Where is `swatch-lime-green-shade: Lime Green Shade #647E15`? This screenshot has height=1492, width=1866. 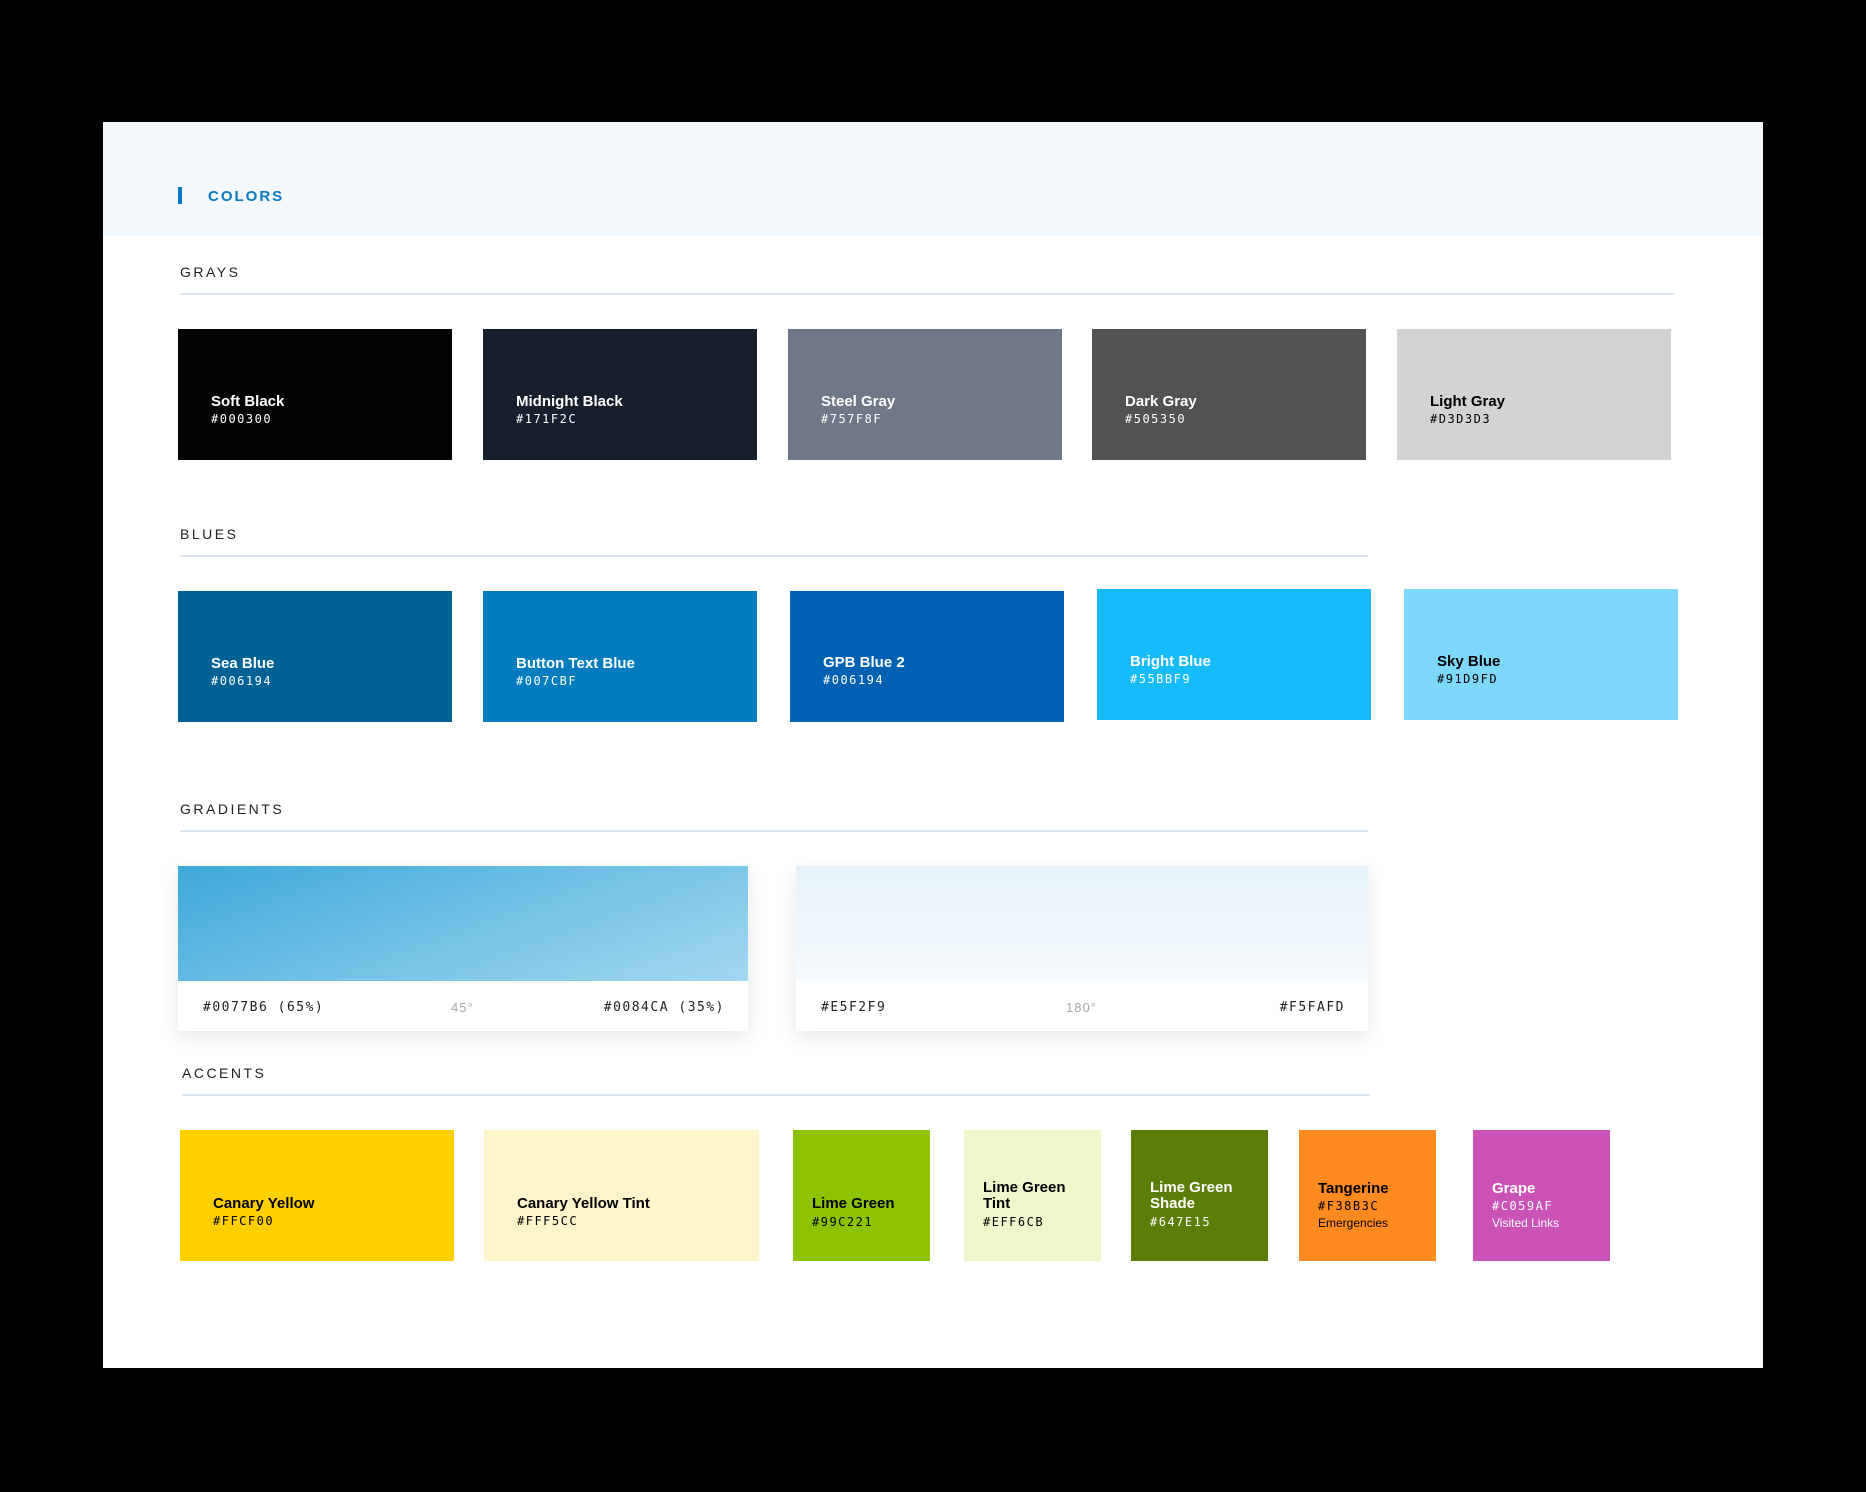 swatch-lime-green-shade: Lime Green Shade #647E15 is located at coordinates (1199, 1195).